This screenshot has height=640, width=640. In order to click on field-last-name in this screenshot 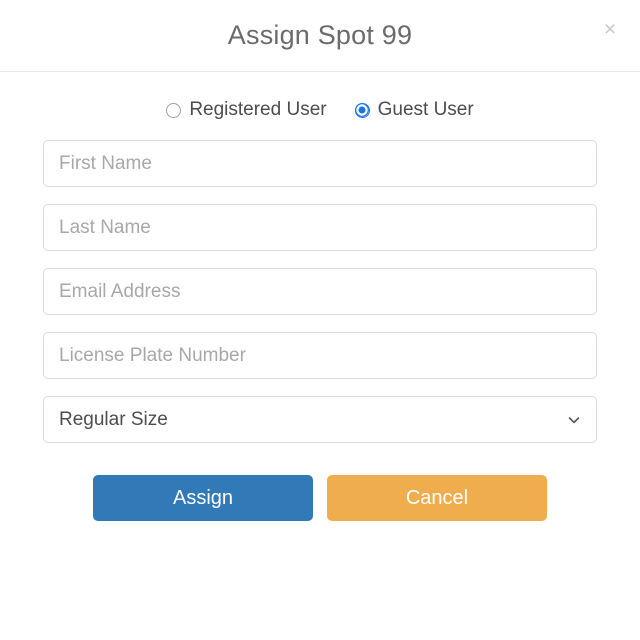, I will do `click(320, 227)`.